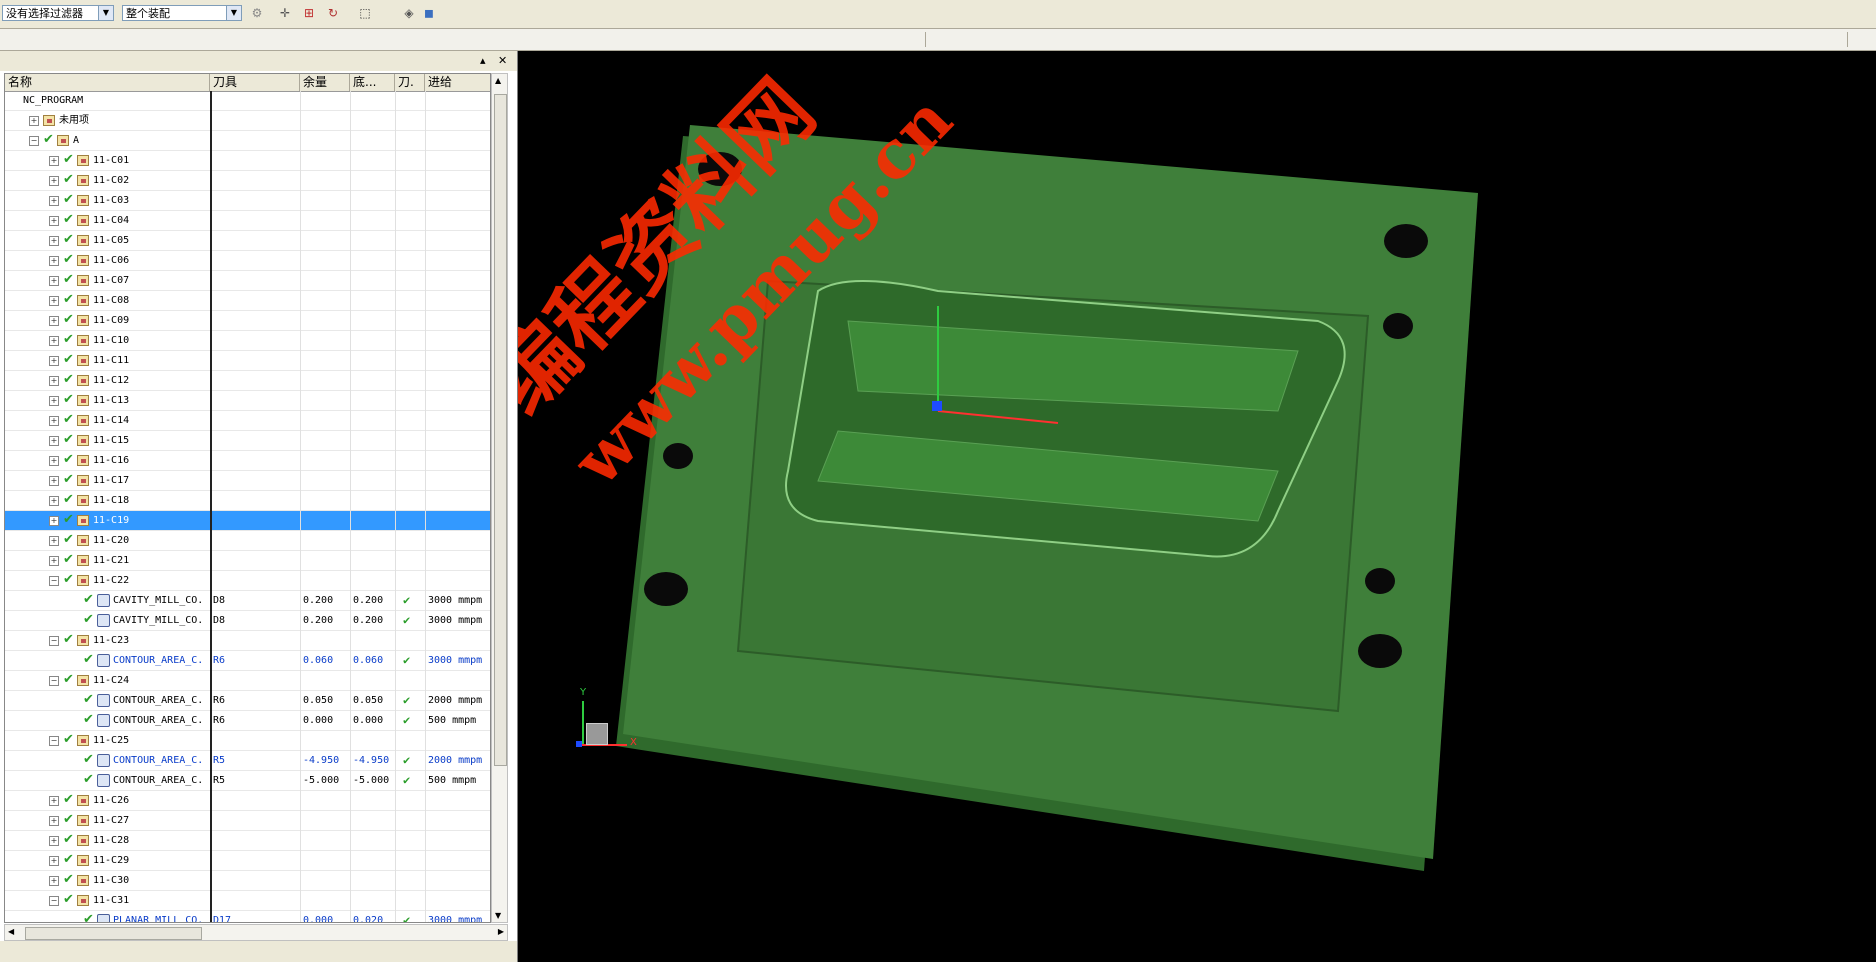  I want to click on program-group-row: + ✔ 11-C10, so click(247, 341).